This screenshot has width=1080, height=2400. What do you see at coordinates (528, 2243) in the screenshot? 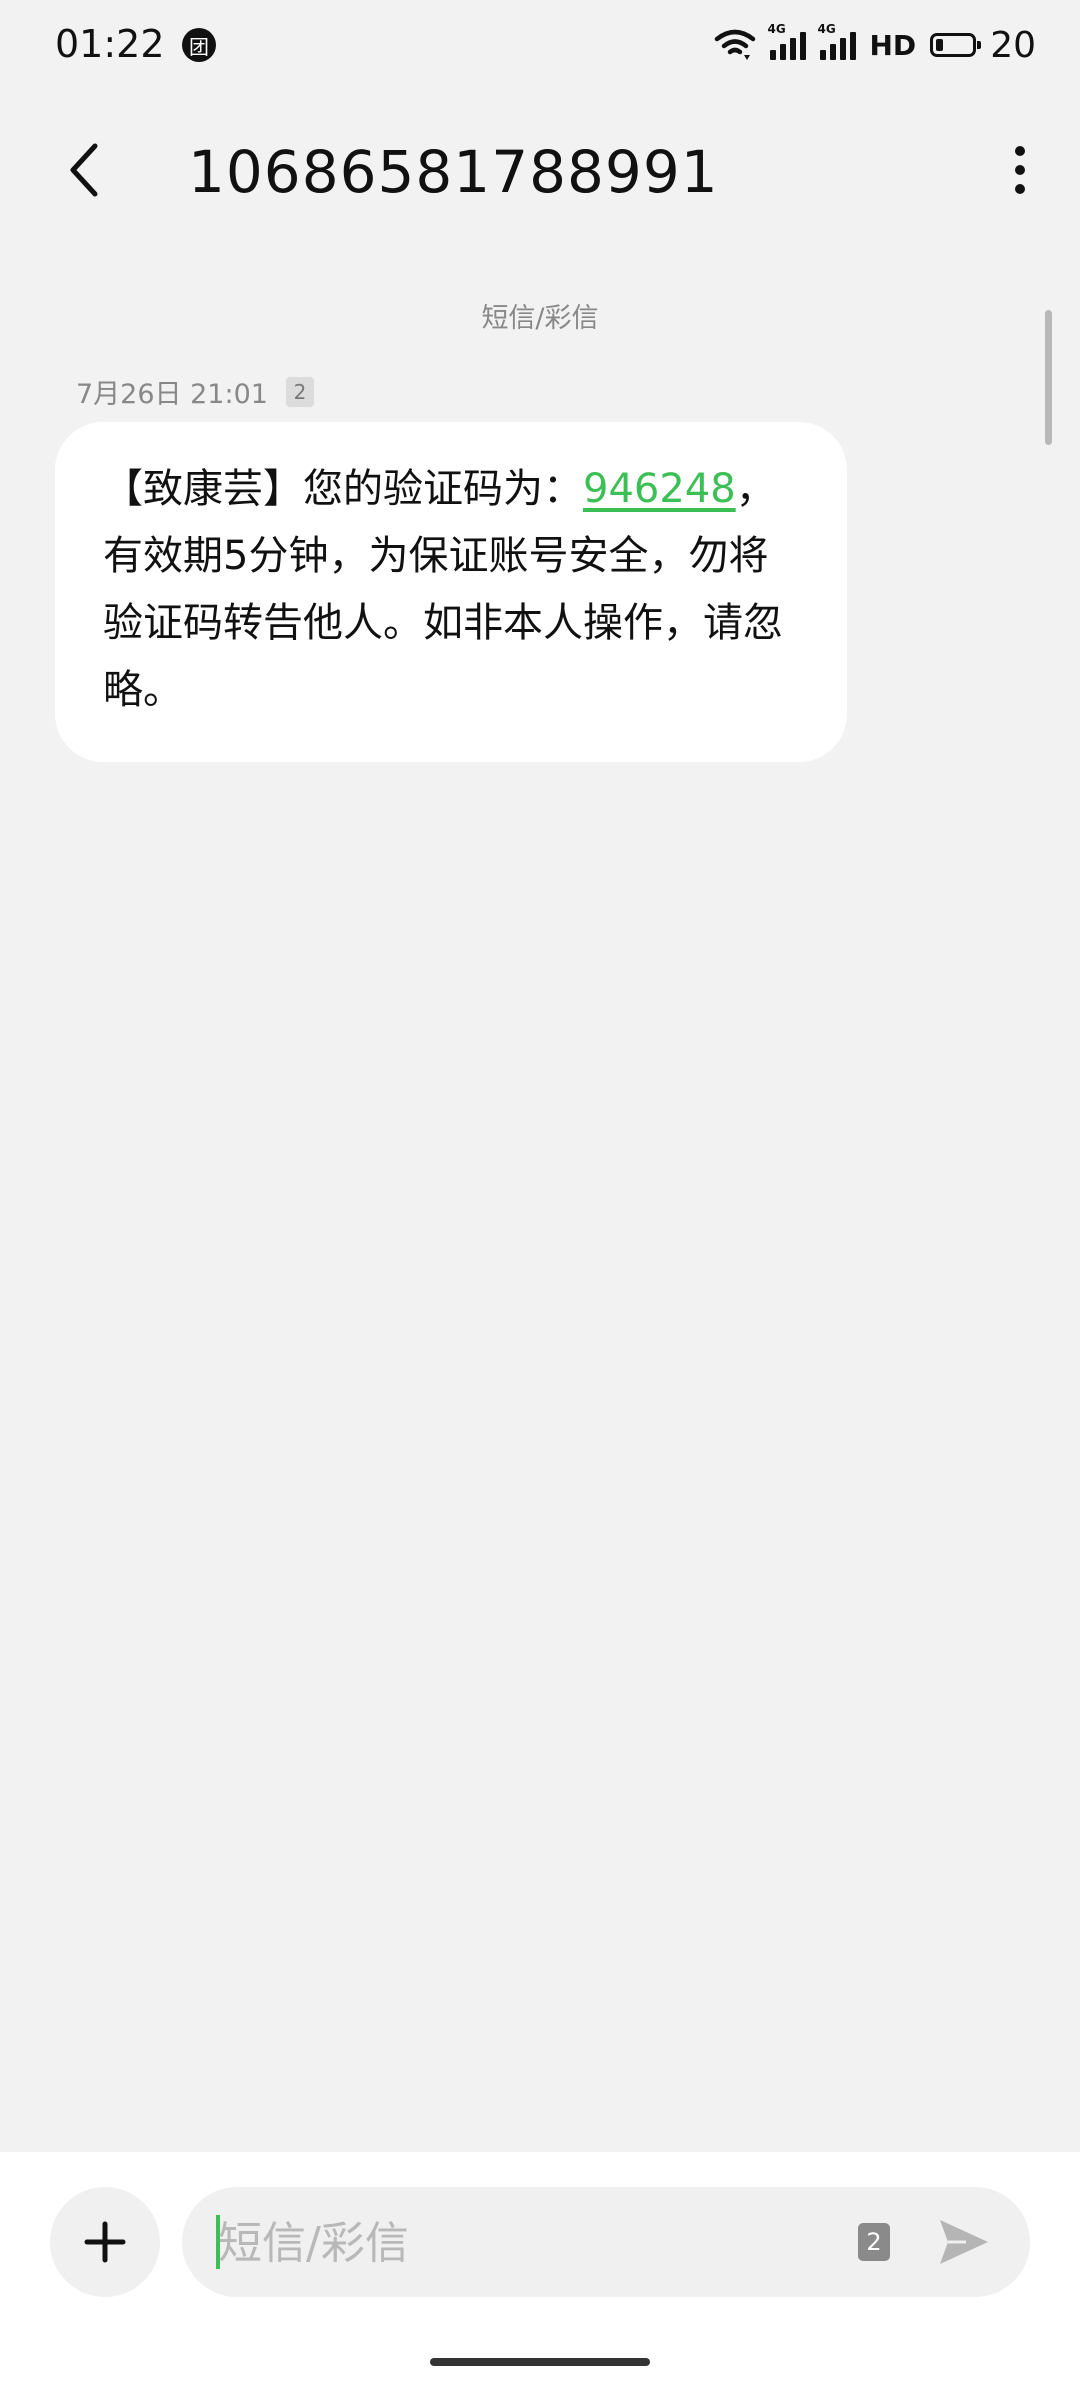
I see `message-input` at bounding box center [528, 2243].